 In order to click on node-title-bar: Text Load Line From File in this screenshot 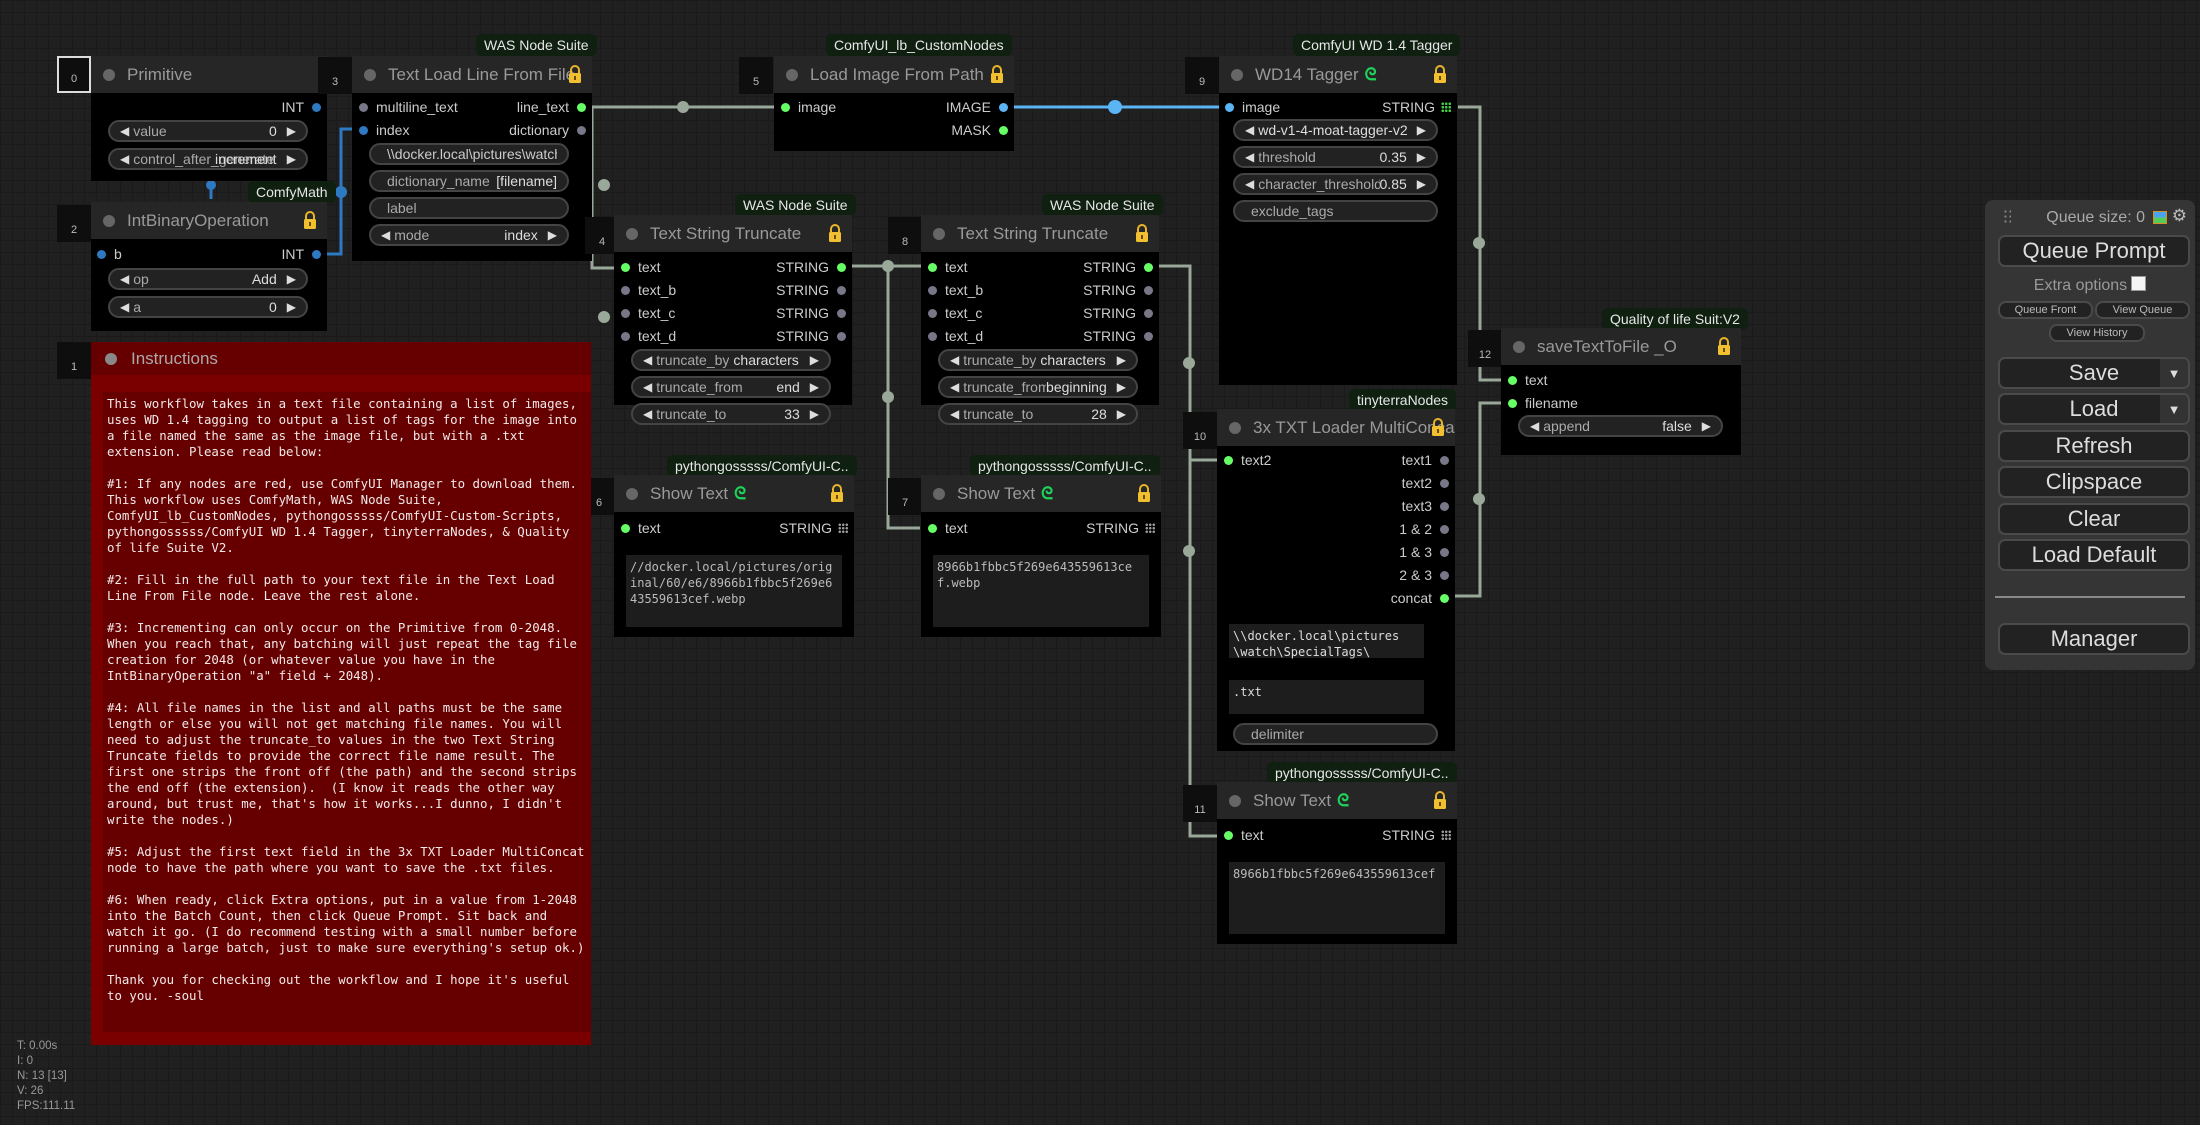, I will do `click(472, 74)`.